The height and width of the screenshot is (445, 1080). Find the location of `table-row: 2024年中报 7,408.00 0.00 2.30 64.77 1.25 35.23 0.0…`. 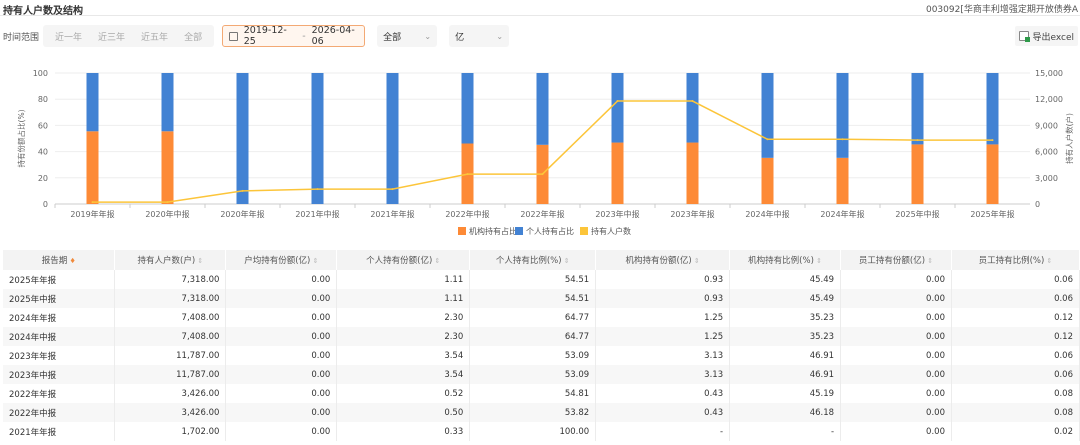

table-row: 2024年中报 7,408.00 0.00 2.30 64.77 1.25 35.23 0.0… is located at coordinates (541, 336).